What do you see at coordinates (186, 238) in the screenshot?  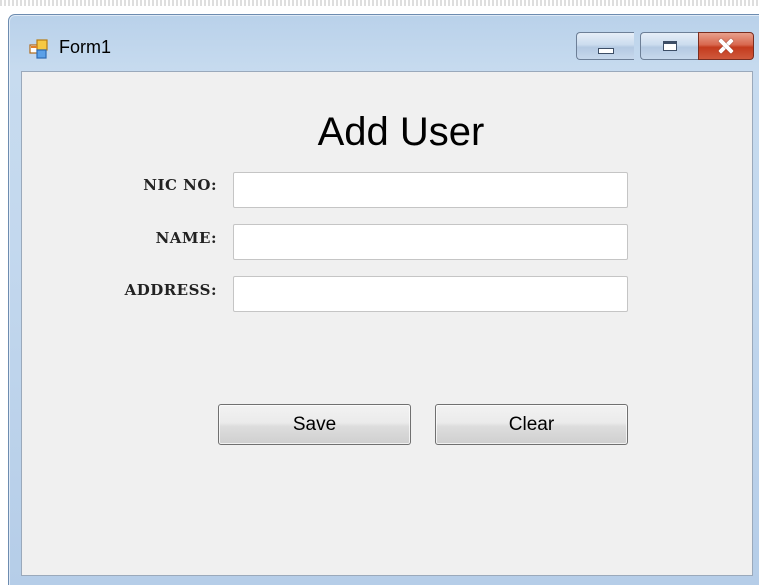 I see `name-label: NAME:` at bounding box center [186, 238].